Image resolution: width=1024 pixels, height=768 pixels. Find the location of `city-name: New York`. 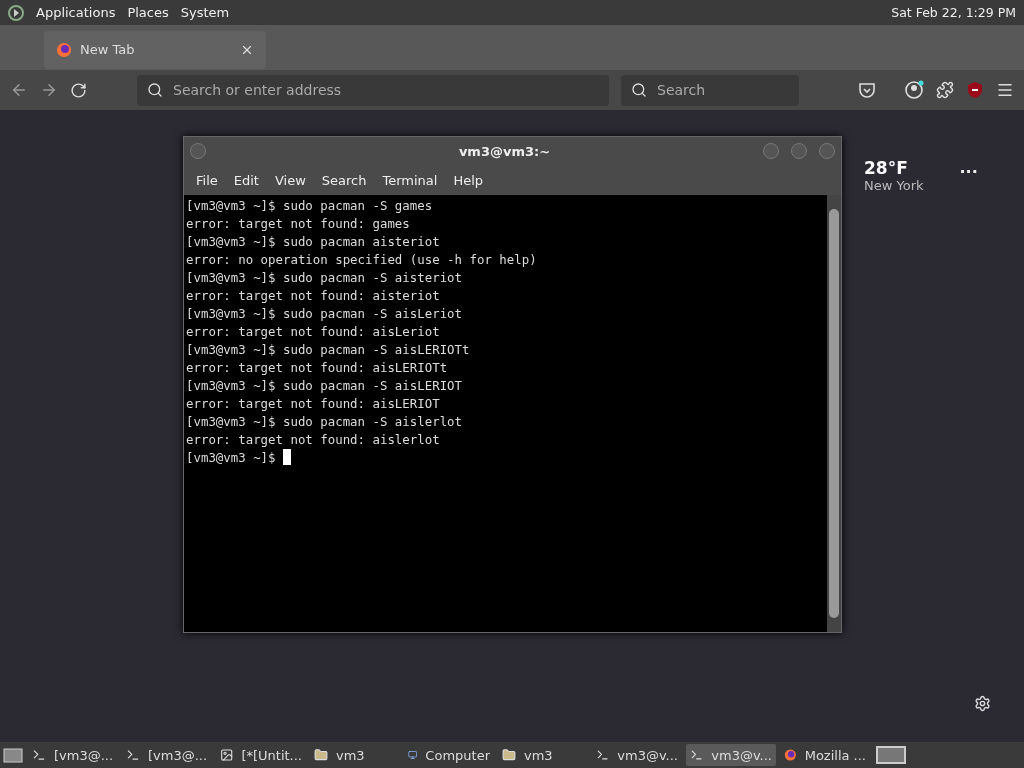

city-name: New York is located at coordinates (894, 185).